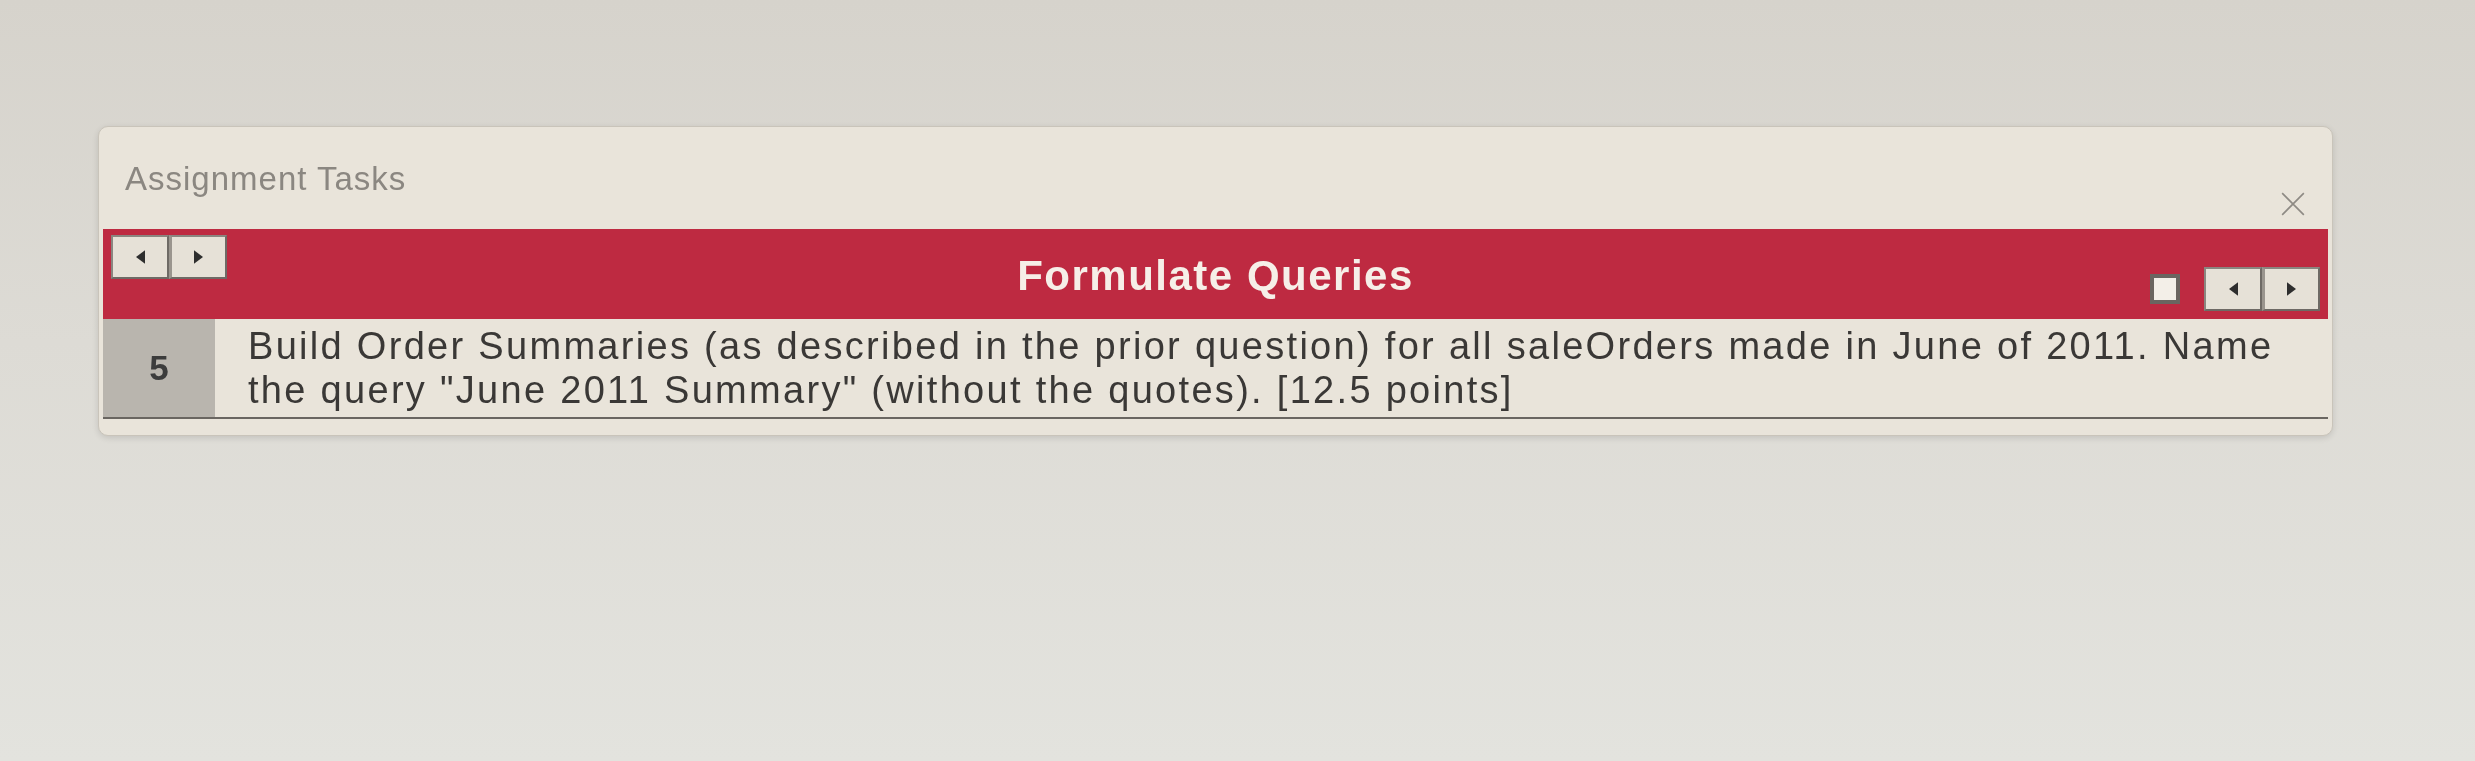  I want to click on window-title: Assignment Tasks, so click(266, 179).